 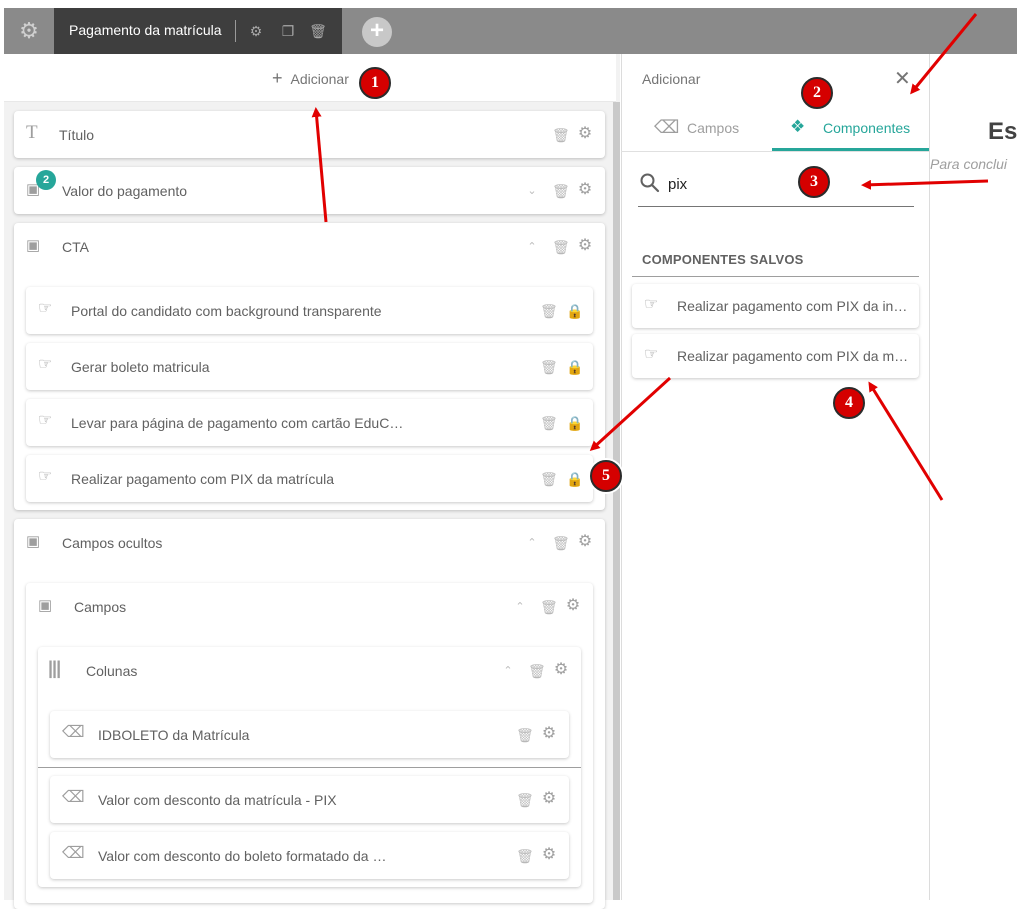 I want to click on cta-item-label: Gerar boleto matricula, so click(x=140, y=367).